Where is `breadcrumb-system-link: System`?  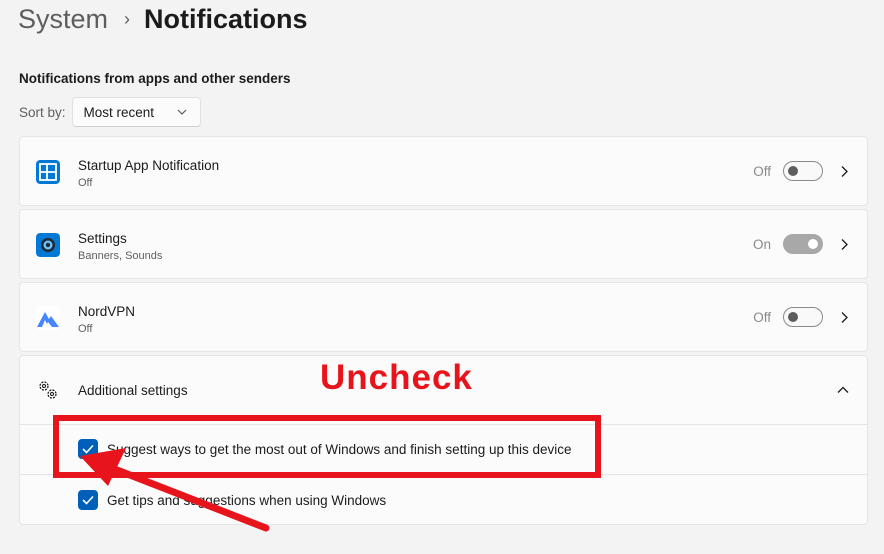 breadcrumb-system-link: System is located at coordinates (63, 19).